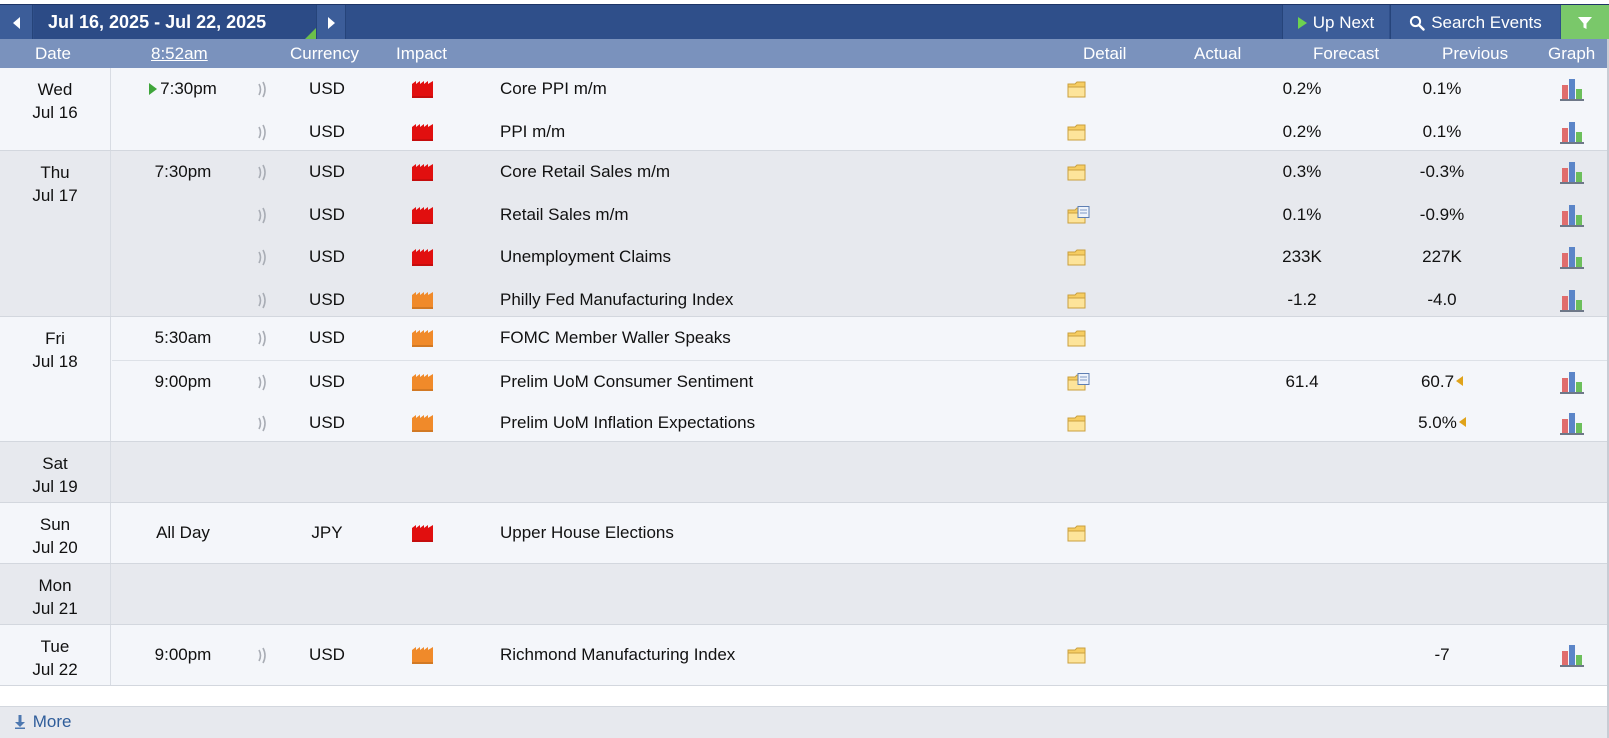  Describe the element at coordinates (553, 89) in the screenshot. I see `event-title: Core PPI m/m` at that location.